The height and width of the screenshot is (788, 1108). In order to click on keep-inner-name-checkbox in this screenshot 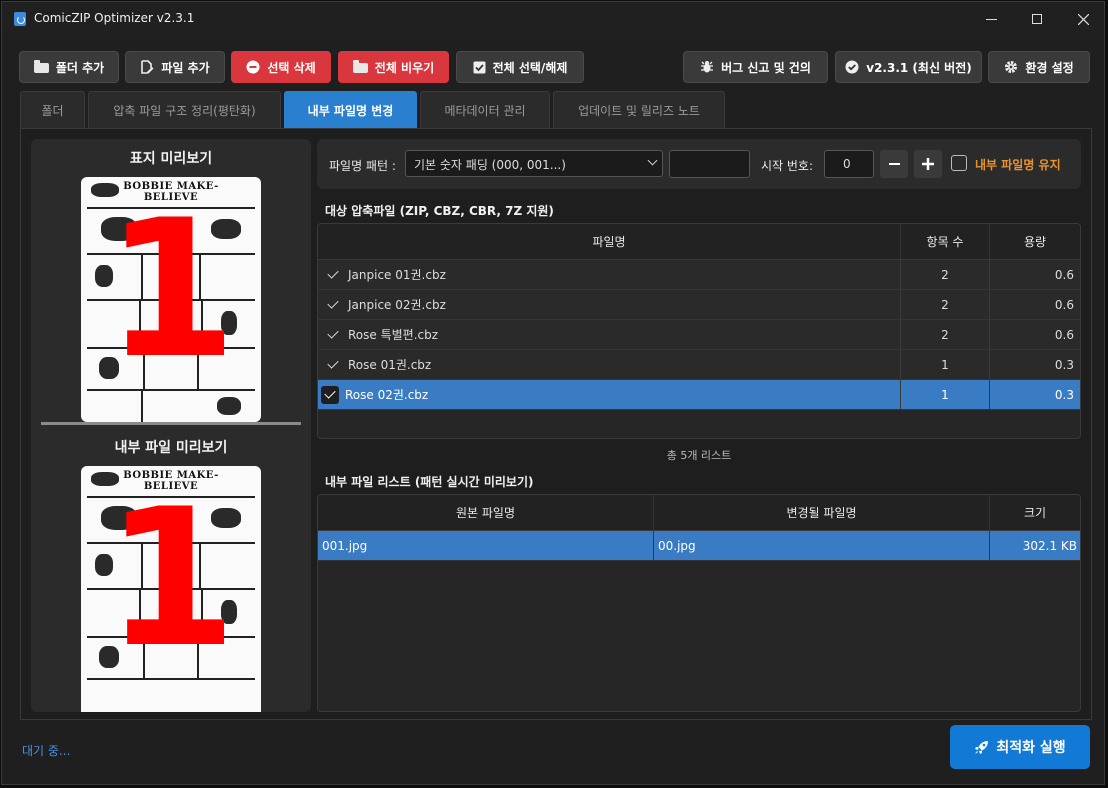, I will do `click(959, 163)`.